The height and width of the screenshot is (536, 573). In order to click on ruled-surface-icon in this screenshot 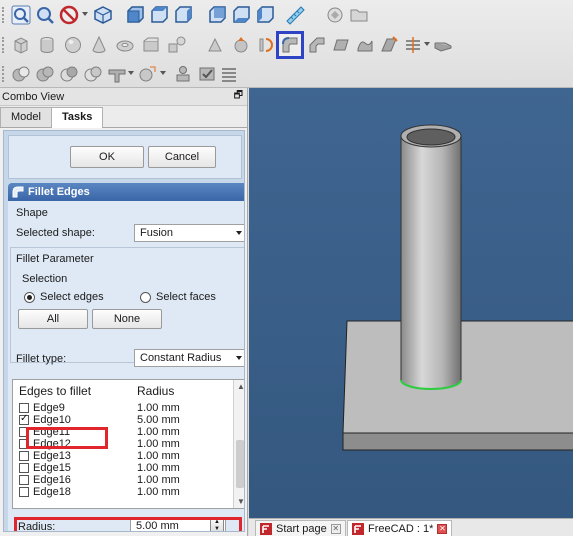, I will do `click(365, 45)`.